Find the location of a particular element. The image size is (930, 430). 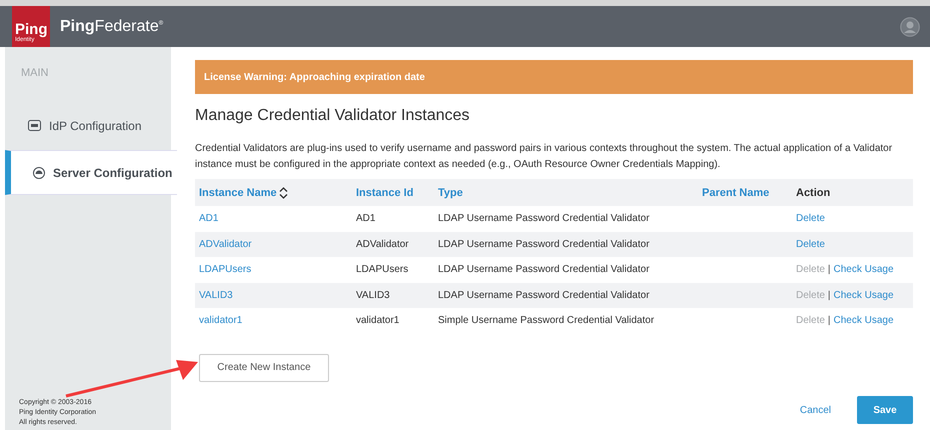

section-label: MAIN is located at coordinates (35, 73).